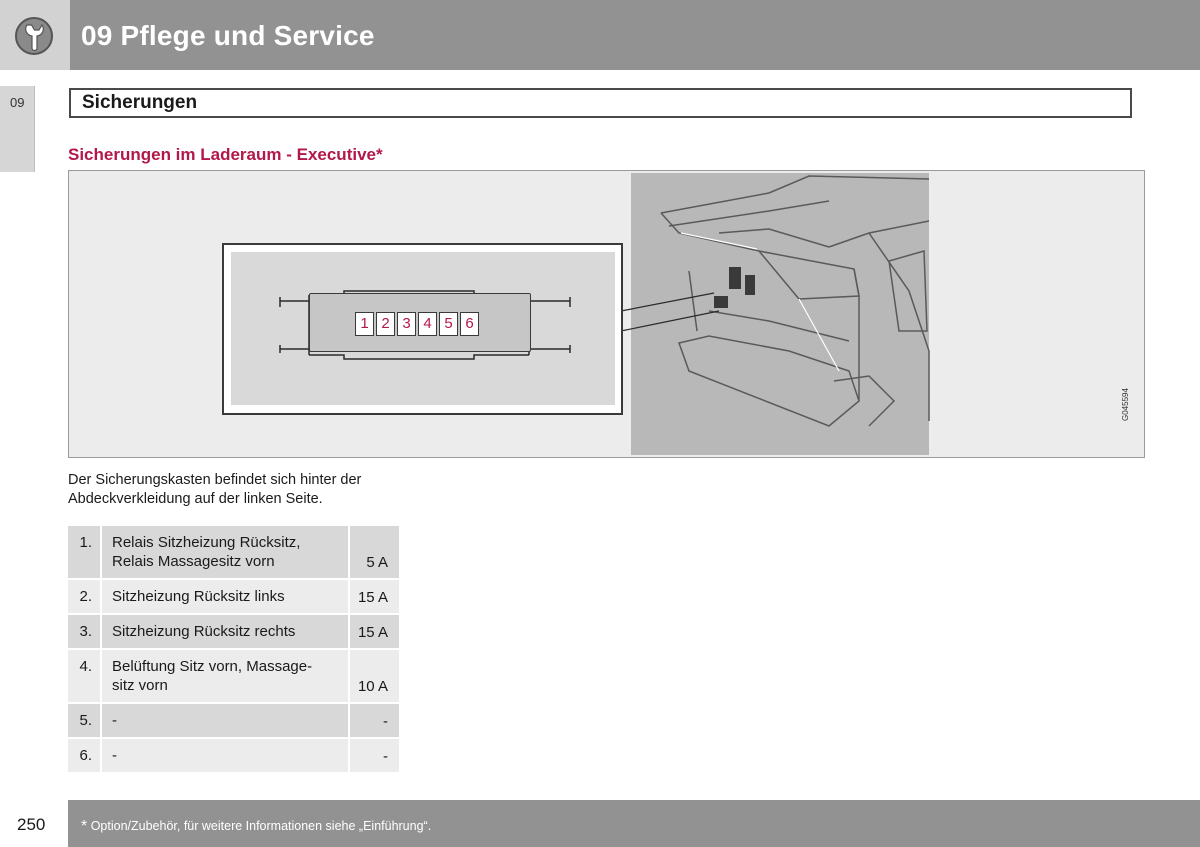  I want to click on fuse-description-line: sitz vorn, so click(140, 685).